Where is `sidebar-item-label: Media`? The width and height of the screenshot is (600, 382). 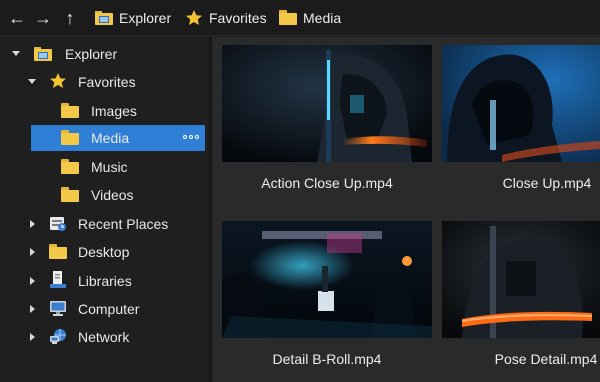
sidebar-item-label: Media is located at coordinates (110, 138).